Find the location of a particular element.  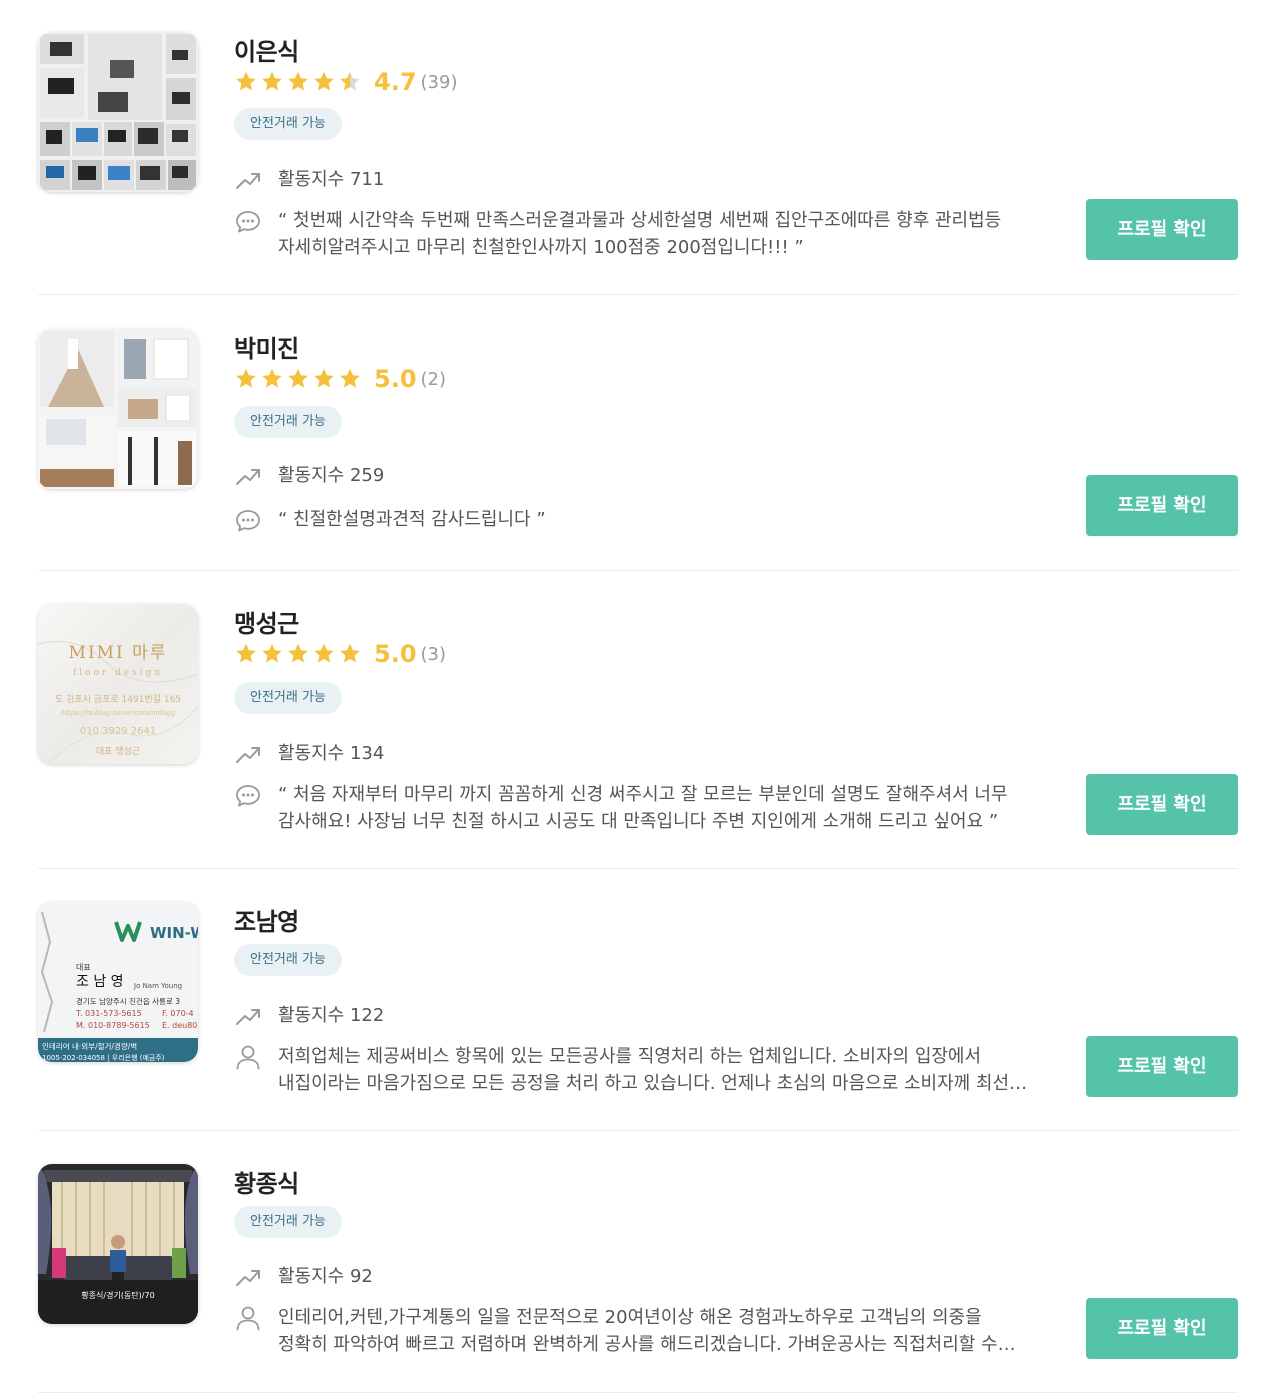

activity-score: 활동지수 92 is located at coordinates (325, 1276).